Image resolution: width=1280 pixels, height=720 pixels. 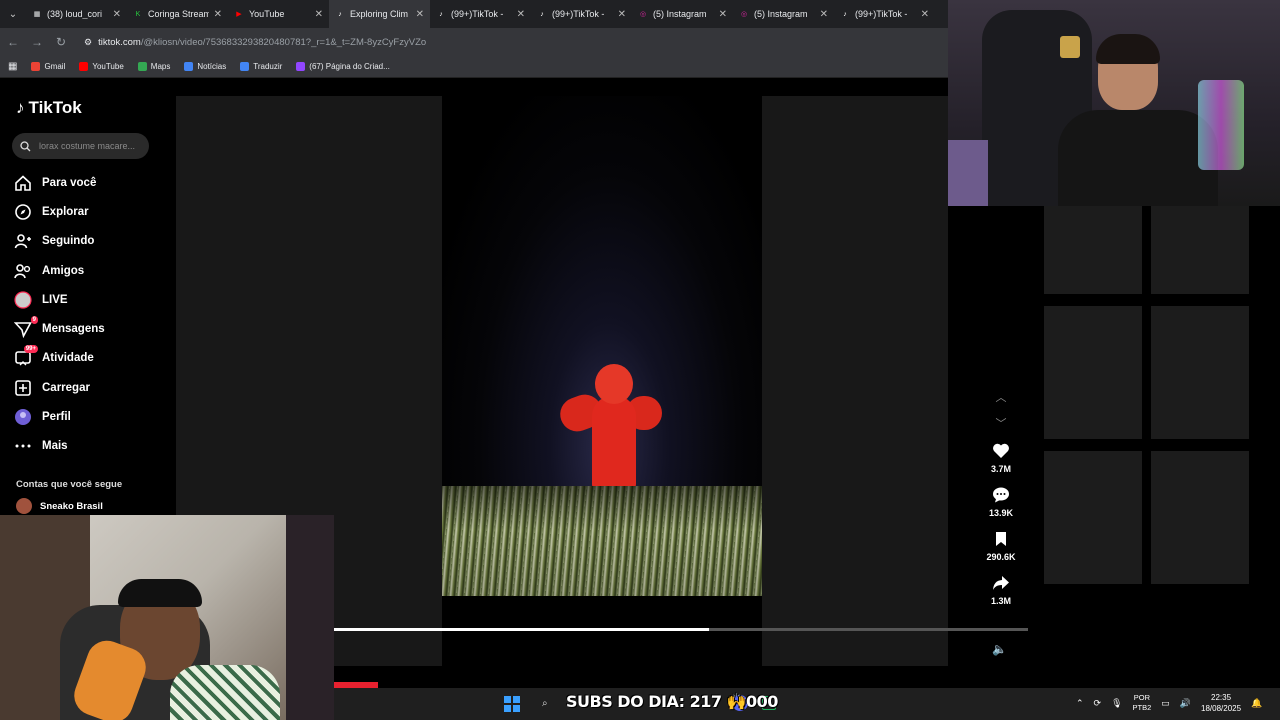 What do you see at coordinates (59, 506) in the screenshot?
I see `following-account: Sneako Brasil` at bounding box center [59, 506].